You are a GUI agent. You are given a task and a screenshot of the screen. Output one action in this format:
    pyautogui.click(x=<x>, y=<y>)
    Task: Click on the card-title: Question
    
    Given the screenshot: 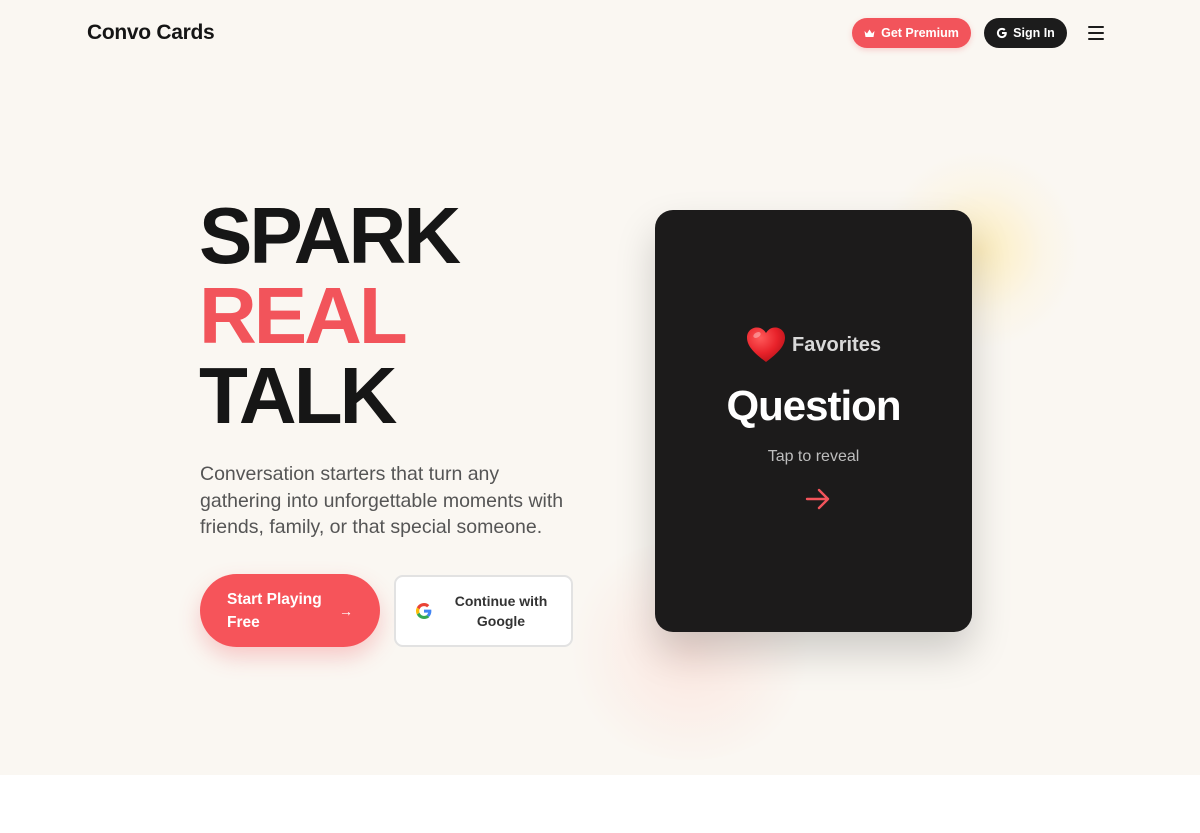 What is the action you would take?
    pyautogui.click(x=813, y=405)
    